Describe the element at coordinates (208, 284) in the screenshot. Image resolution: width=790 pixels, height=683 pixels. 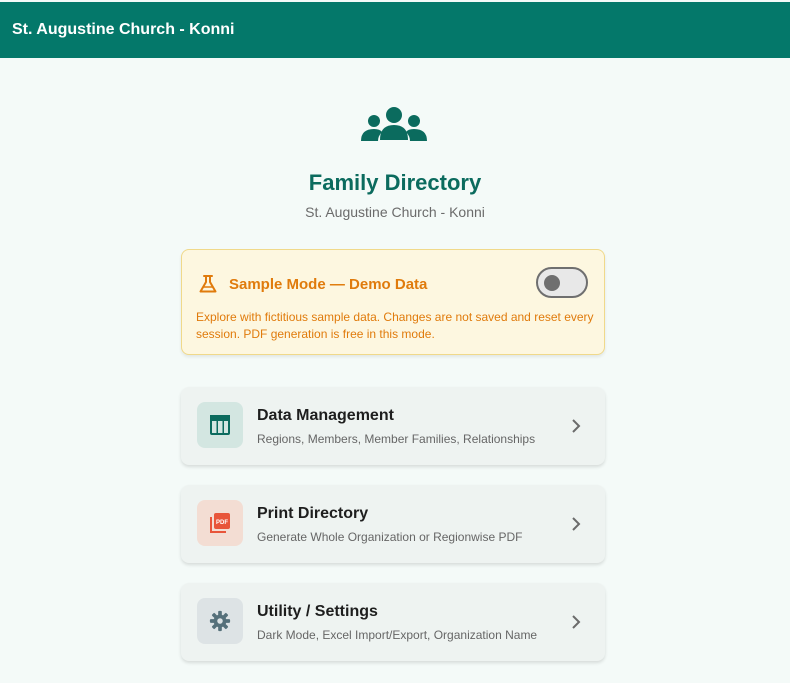
I see `flask-icon` at that location.